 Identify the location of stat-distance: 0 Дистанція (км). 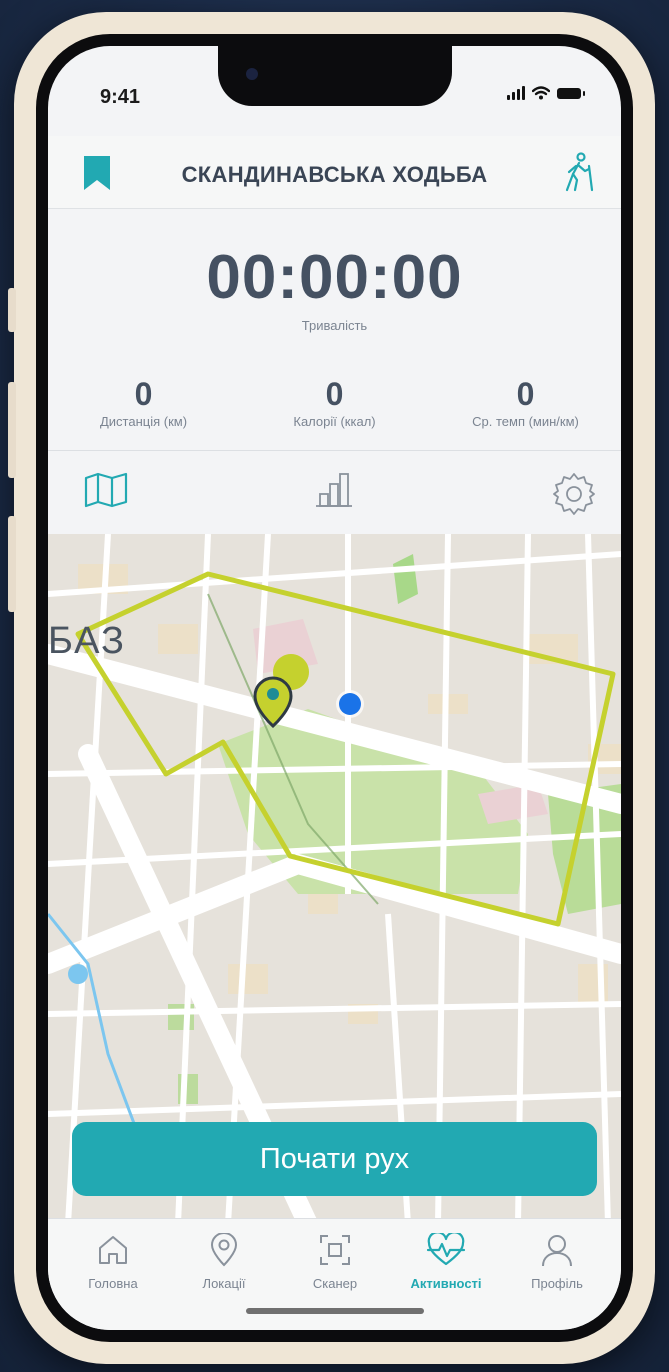
(143, 402).